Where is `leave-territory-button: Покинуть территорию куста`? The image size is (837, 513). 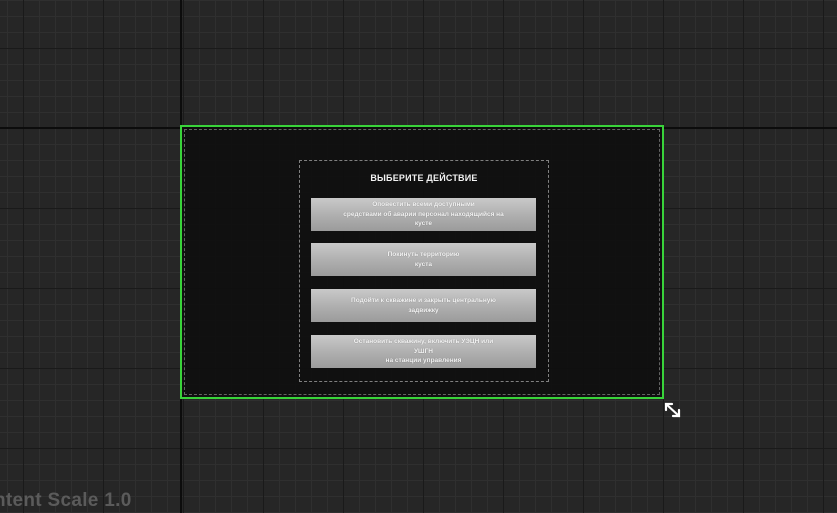
leave-territory-button: Покинуть территорию куста is located at coordinates (423, 259).